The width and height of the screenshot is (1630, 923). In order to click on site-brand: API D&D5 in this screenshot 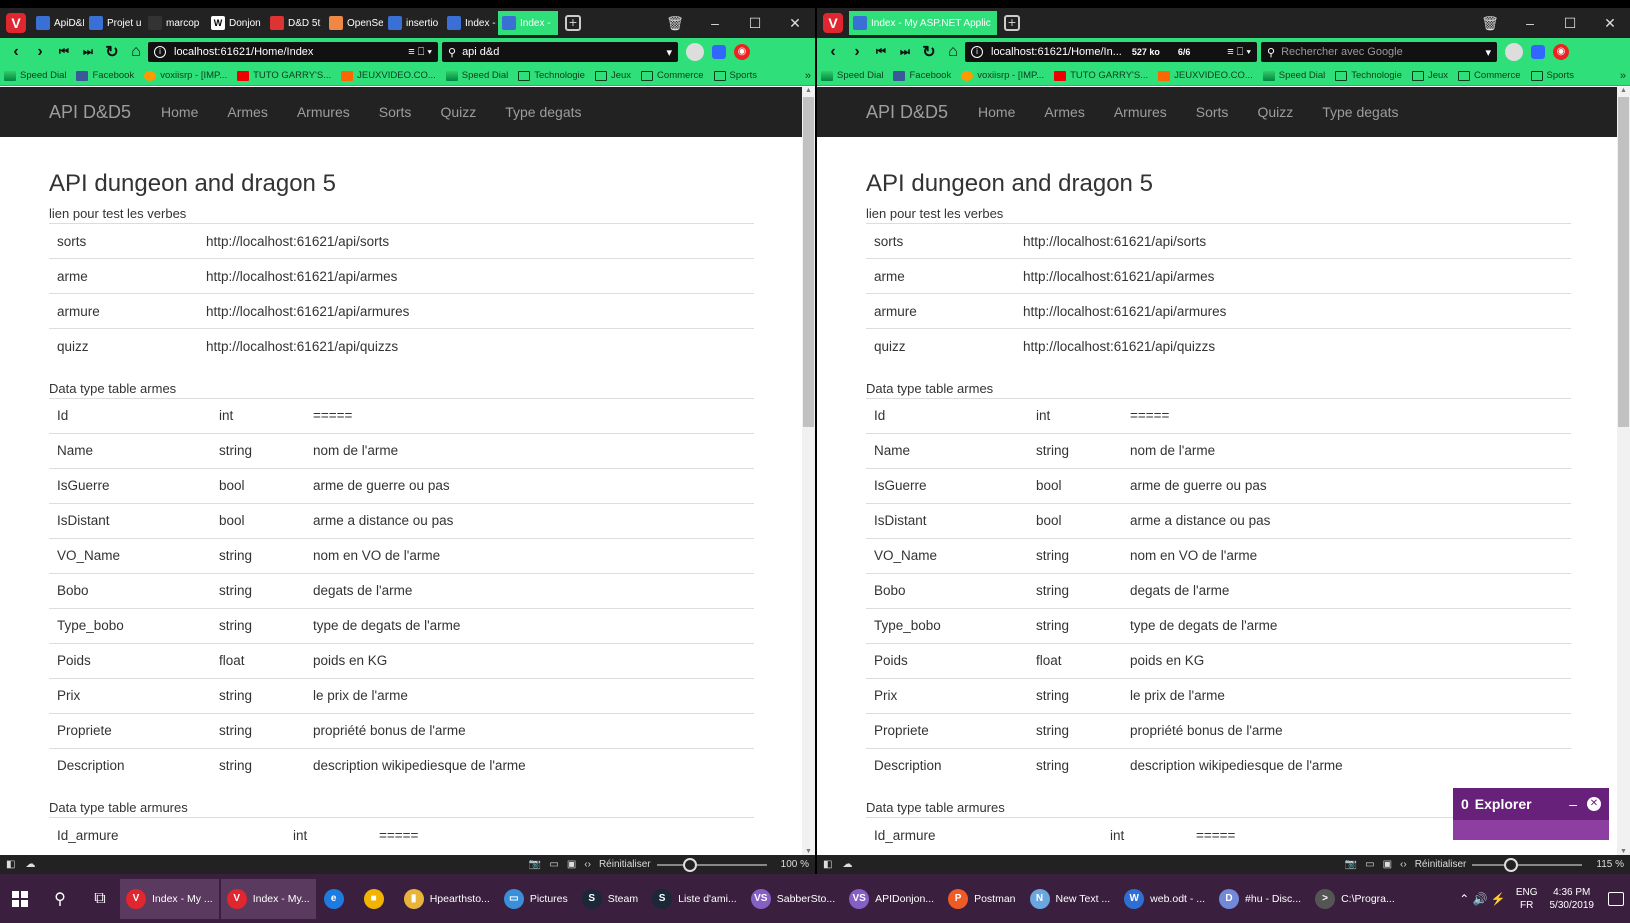, I will do `click(90, 112)`.